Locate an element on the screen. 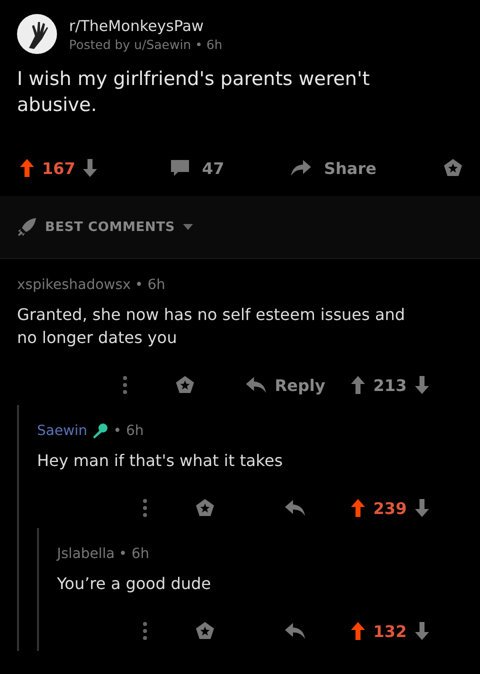  post-meta: Posted by u/Saewin • 6h is located at coordinates (145, 44).